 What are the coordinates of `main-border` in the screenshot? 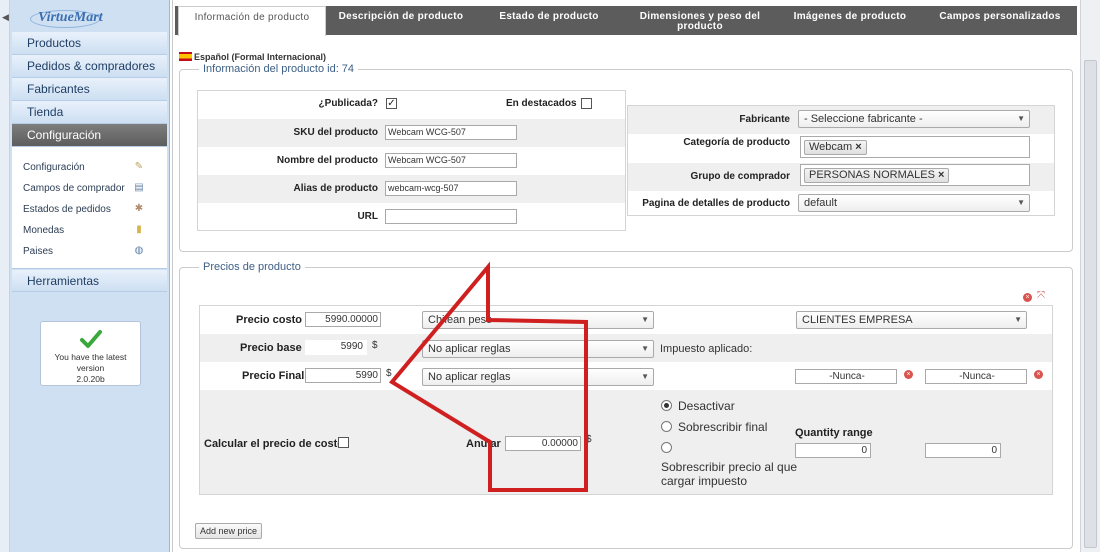 It's located at (172, 276).